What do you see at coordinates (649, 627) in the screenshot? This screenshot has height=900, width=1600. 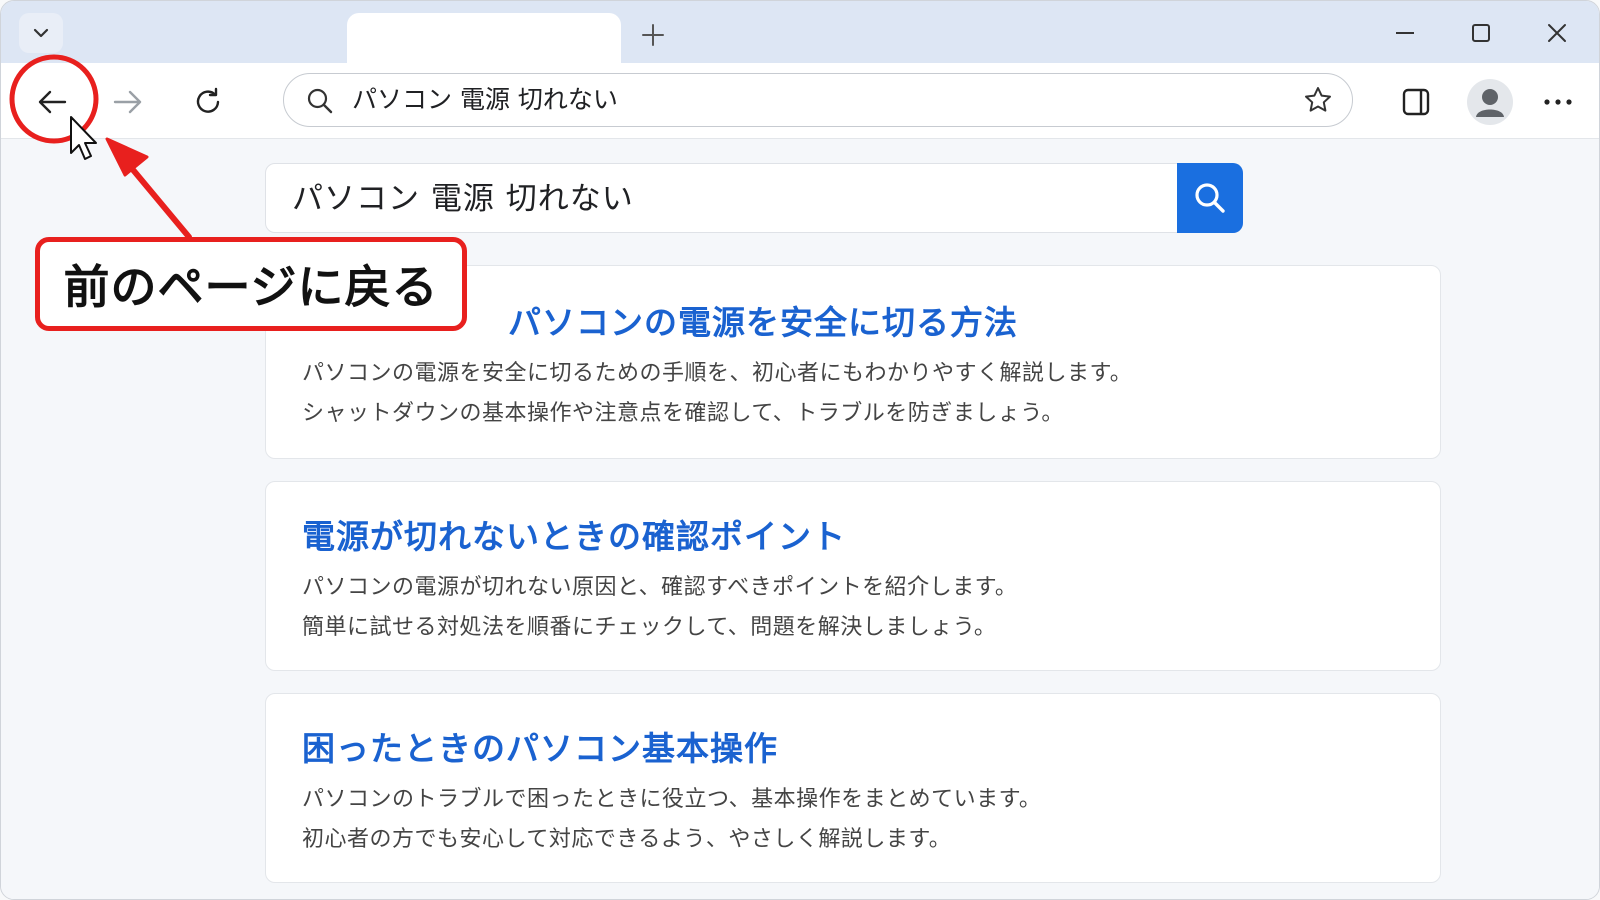 I see `result-desc-line: 簡単に試せる対処法を順番にチェックして、問題を解決しましょう。` at bounding box center [649, 627].